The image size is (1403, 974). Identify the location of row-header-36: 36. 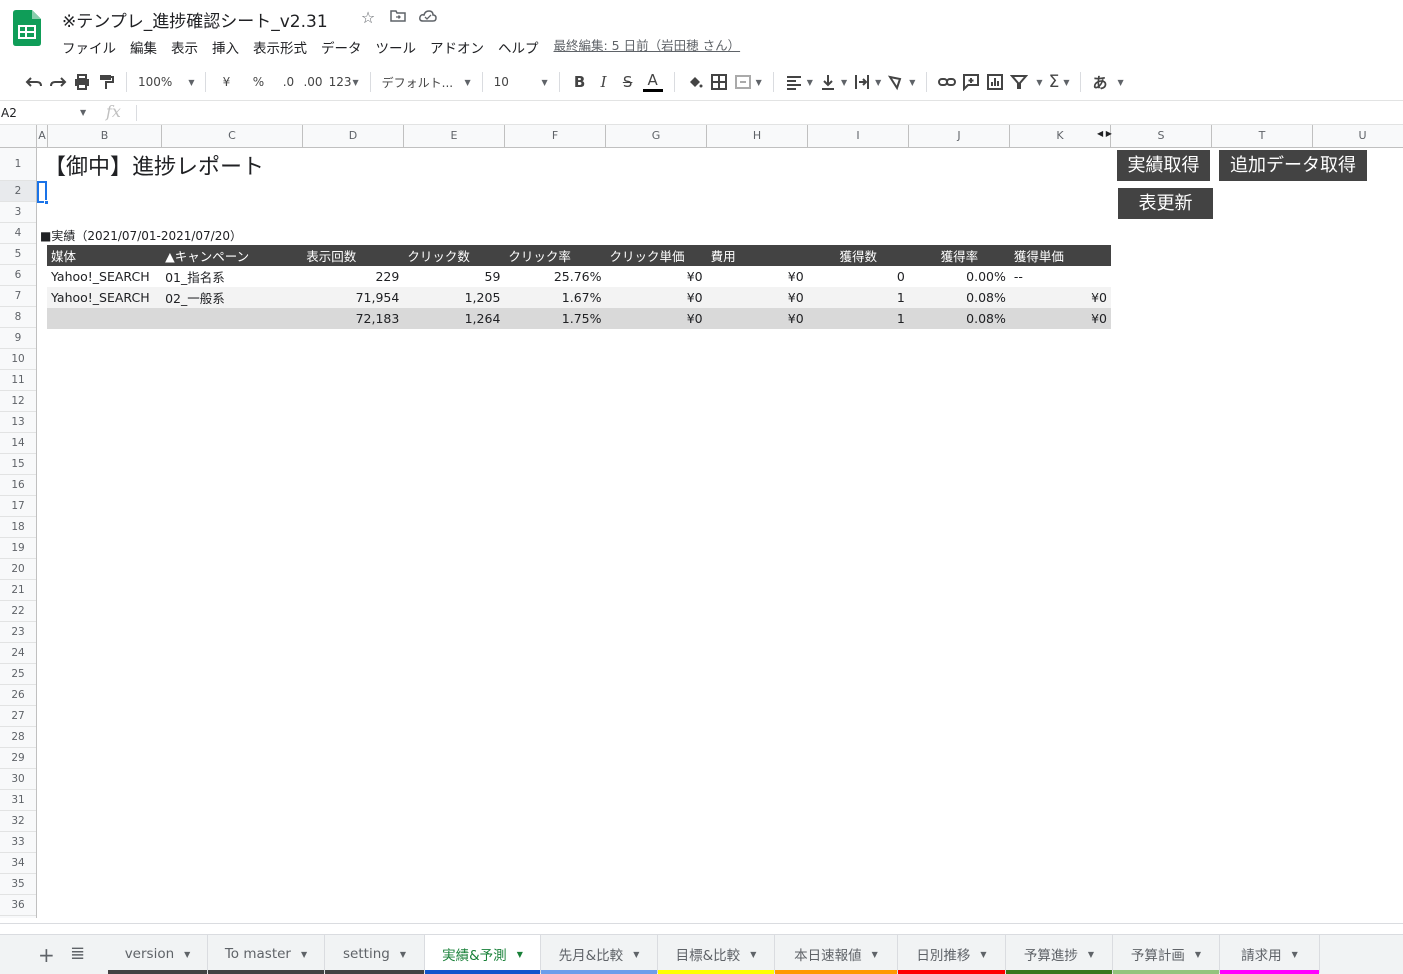
(18, 905).